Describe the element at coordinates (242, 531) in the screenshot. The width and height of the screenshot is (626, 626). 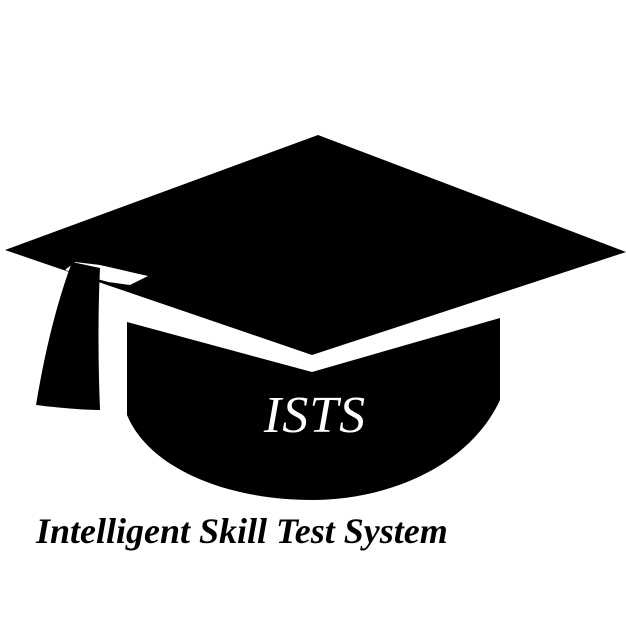
I see `logo-name: Intelligent Skill Test System` at that location.